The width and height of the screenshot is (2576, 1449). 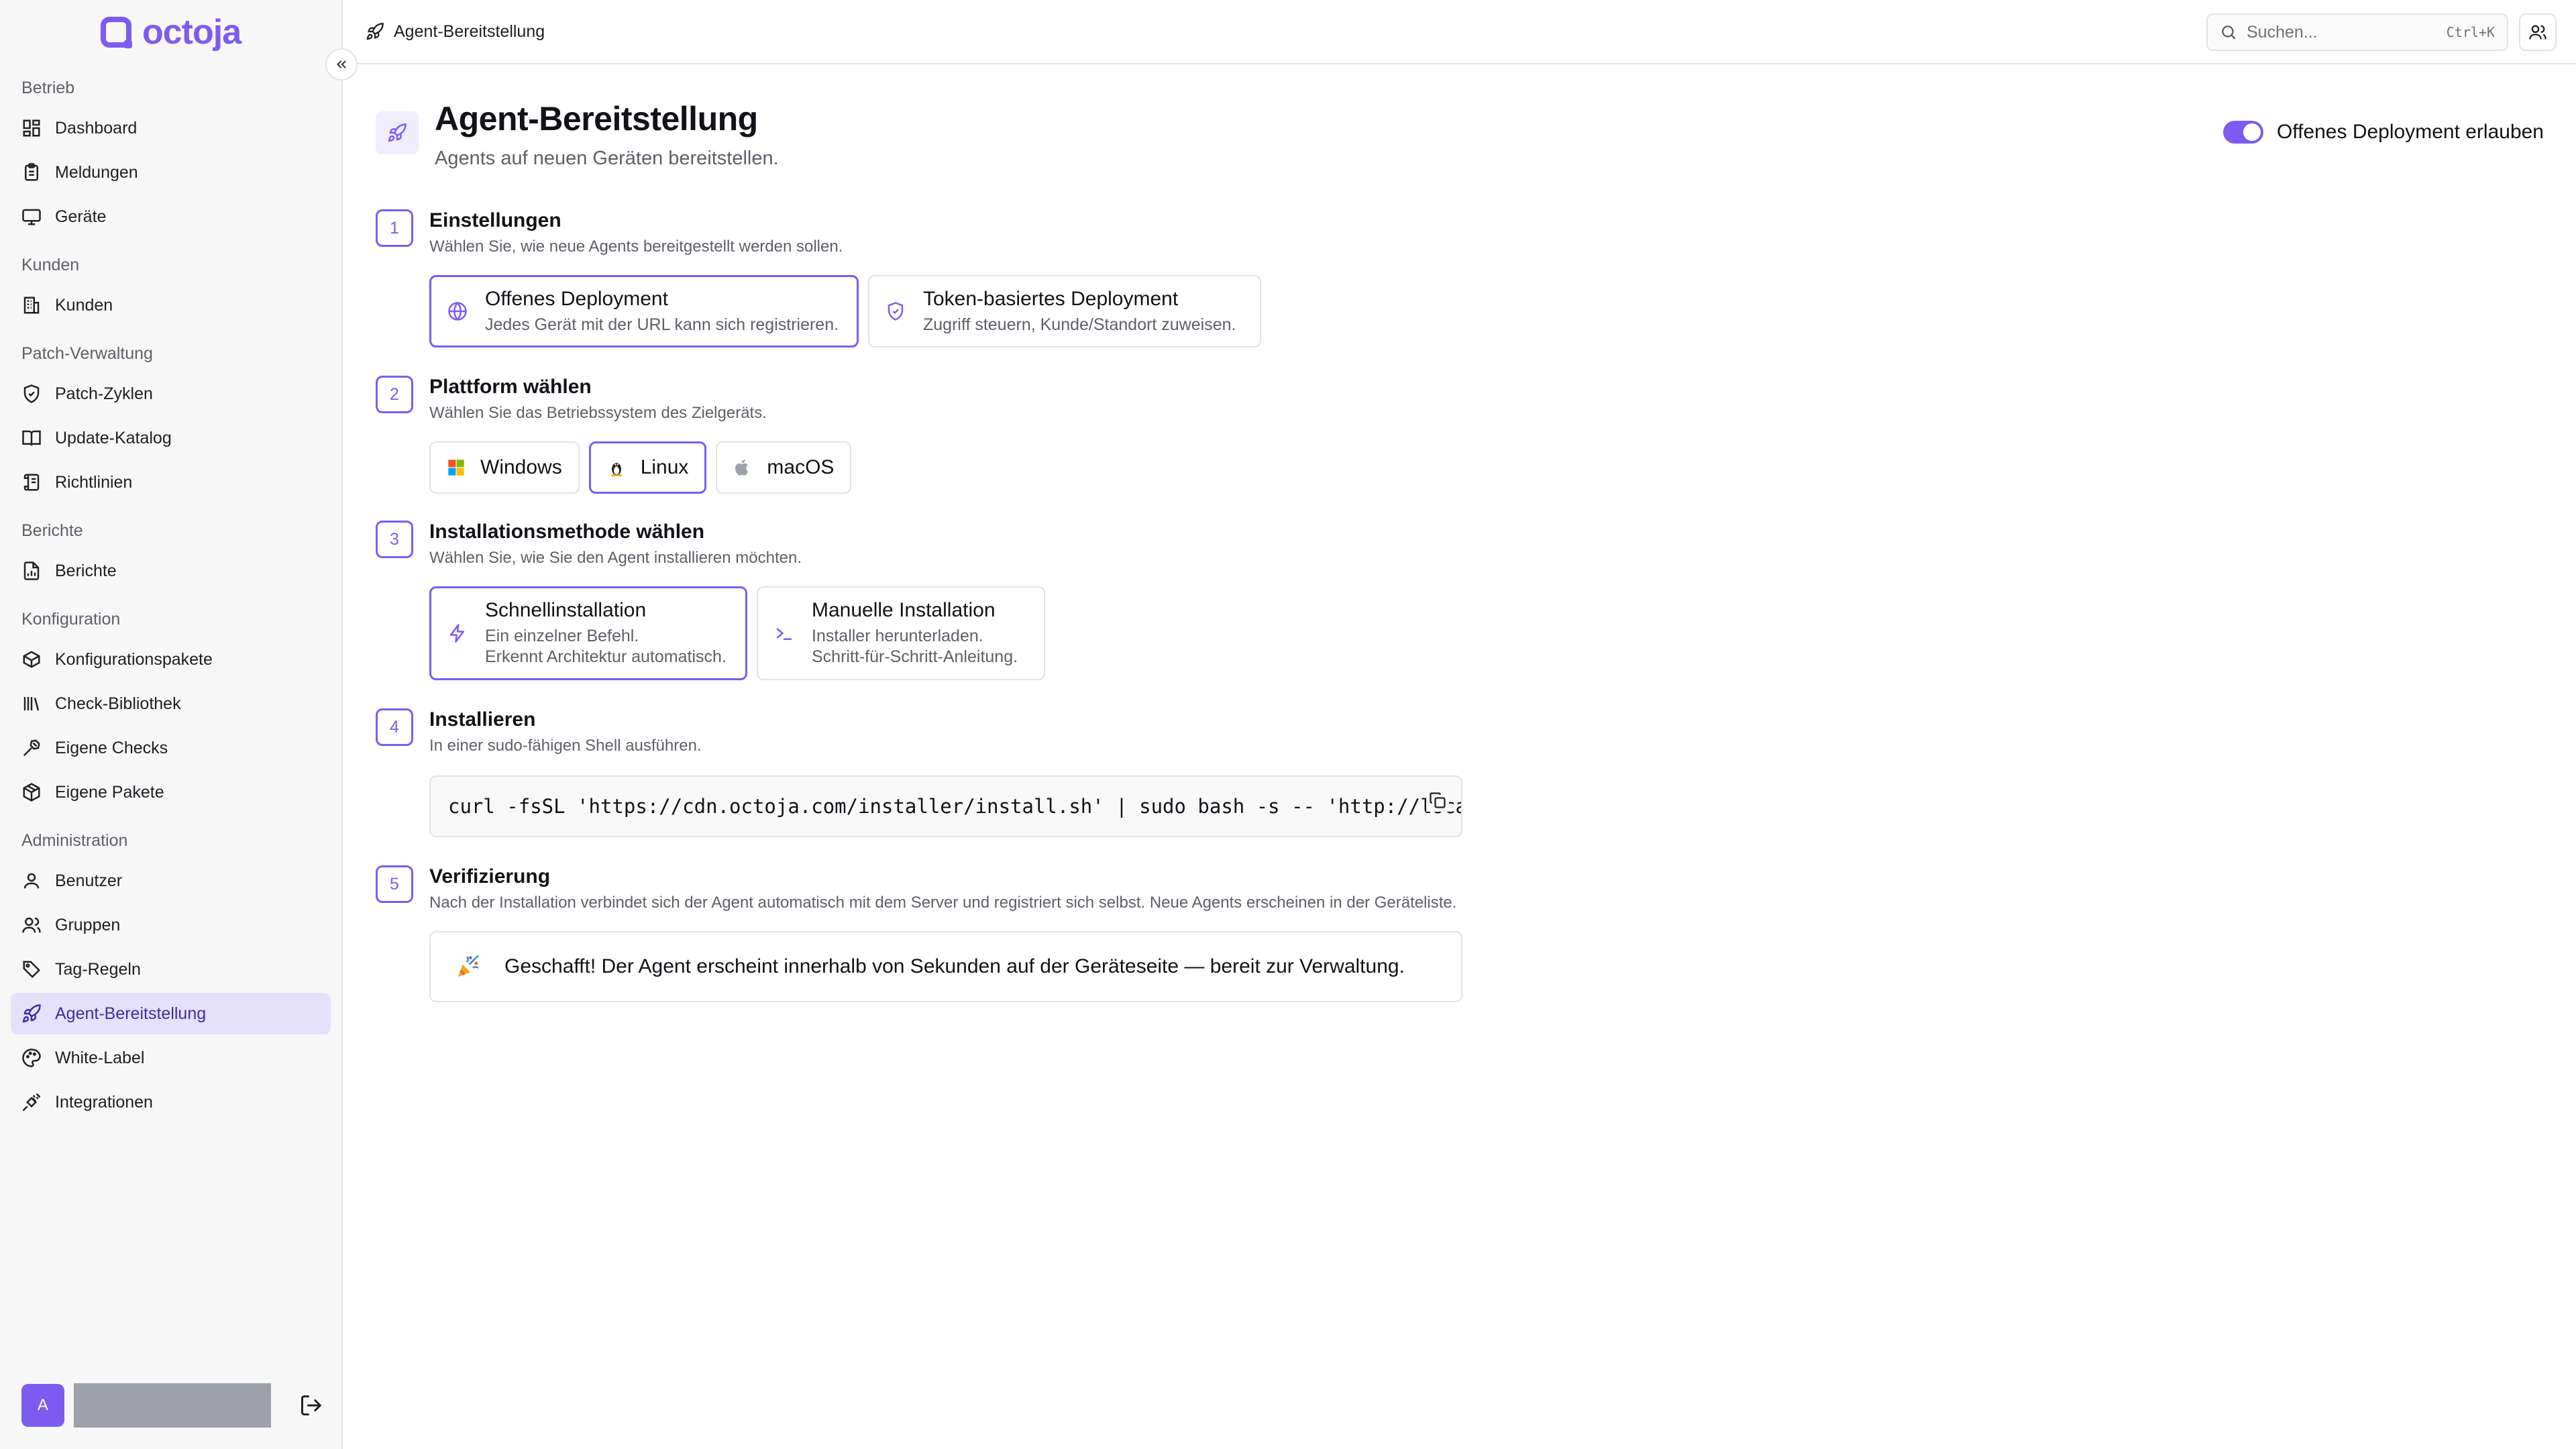 What do you see at coordinates (31, 704) in the screenshot?
I see `library-icon` at bounding box center [31, 704].